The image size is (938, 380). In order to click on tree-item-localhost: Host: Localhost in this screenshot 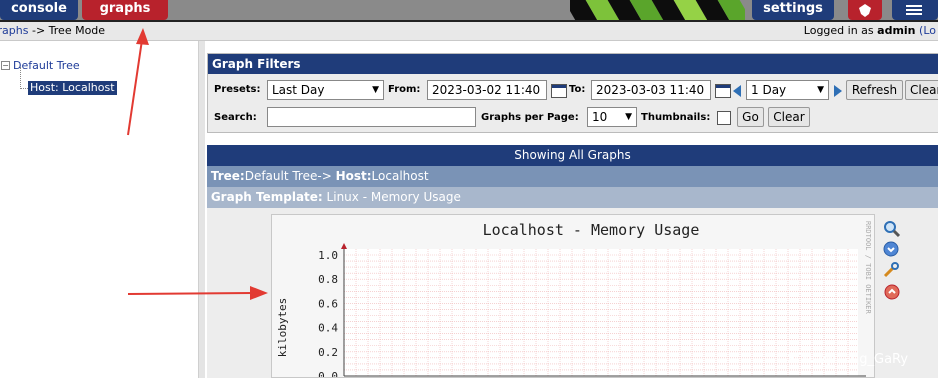, I will do `click(72, 88)`.